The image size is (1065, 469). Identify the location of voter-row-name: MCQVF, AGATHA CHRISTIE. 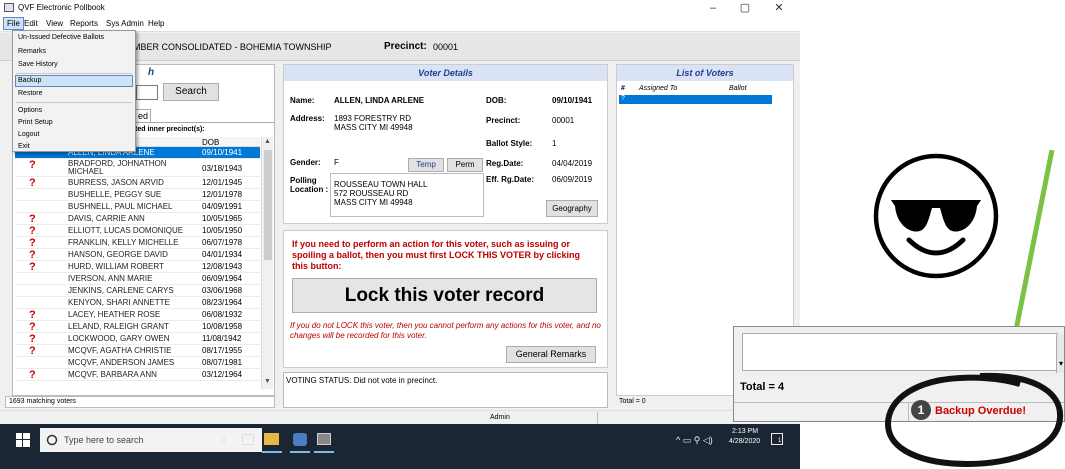
(120, 350).